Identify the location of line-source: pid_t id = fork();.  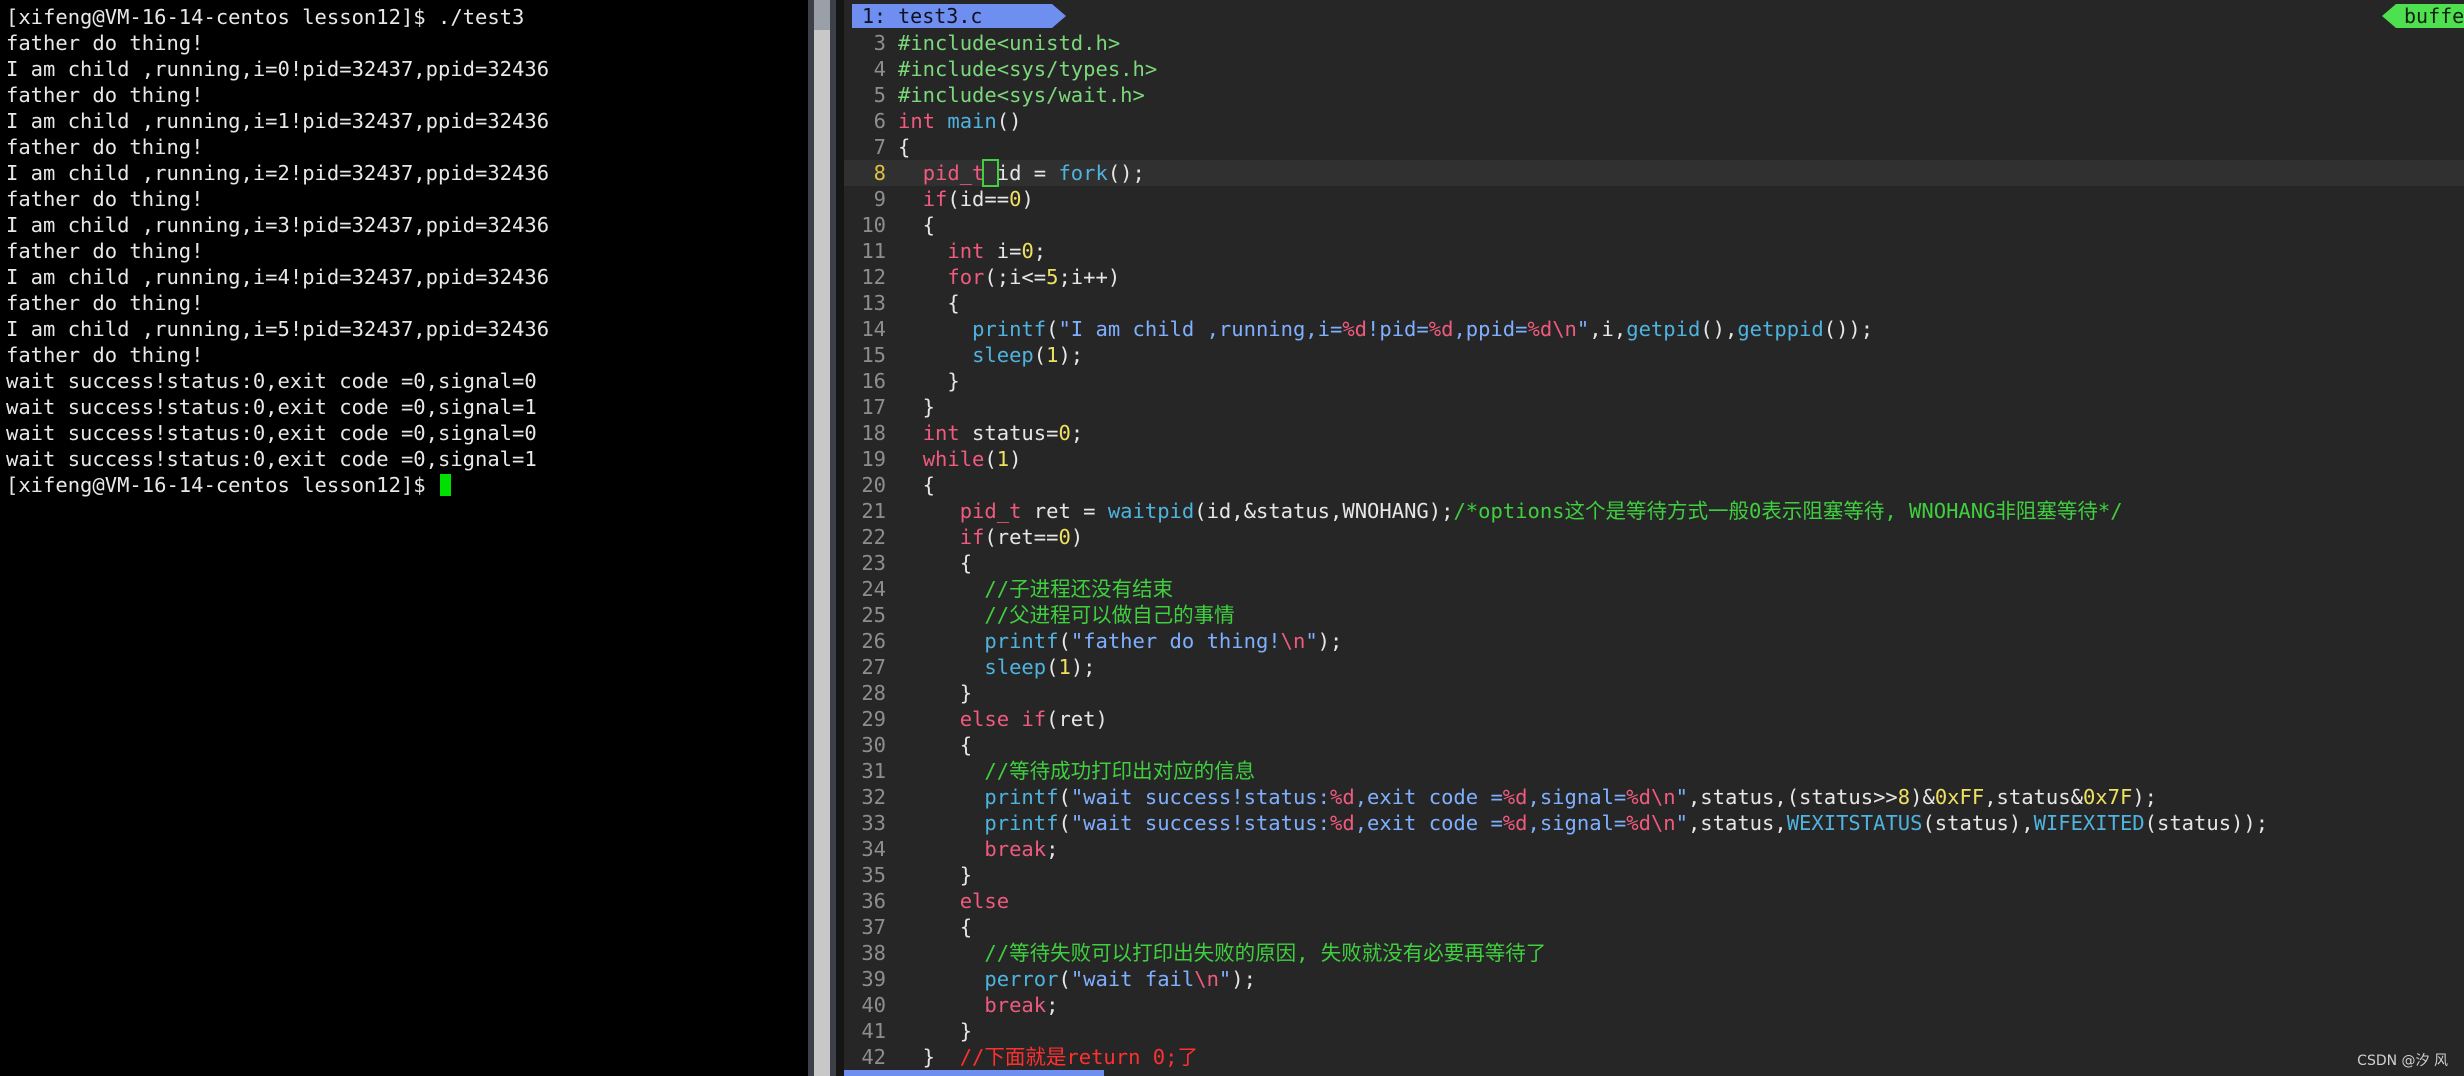
(1033, 173).